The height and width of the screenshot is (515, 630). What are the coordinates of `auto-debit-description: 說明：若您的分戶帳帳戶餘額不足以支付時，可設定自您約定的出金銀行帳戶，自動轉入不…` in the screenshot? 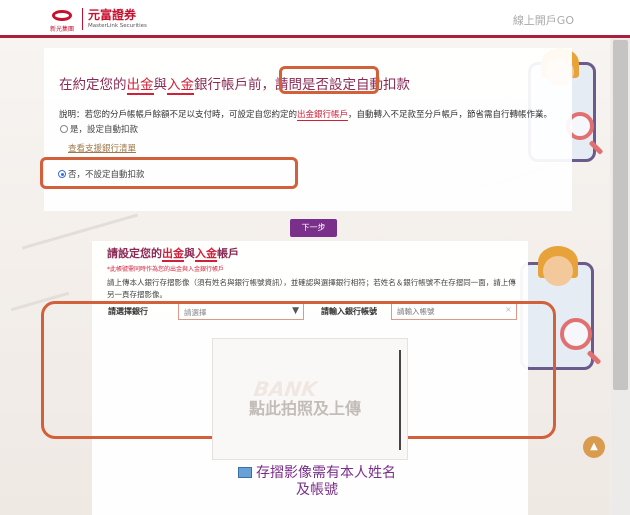 It's located at (306, 115).